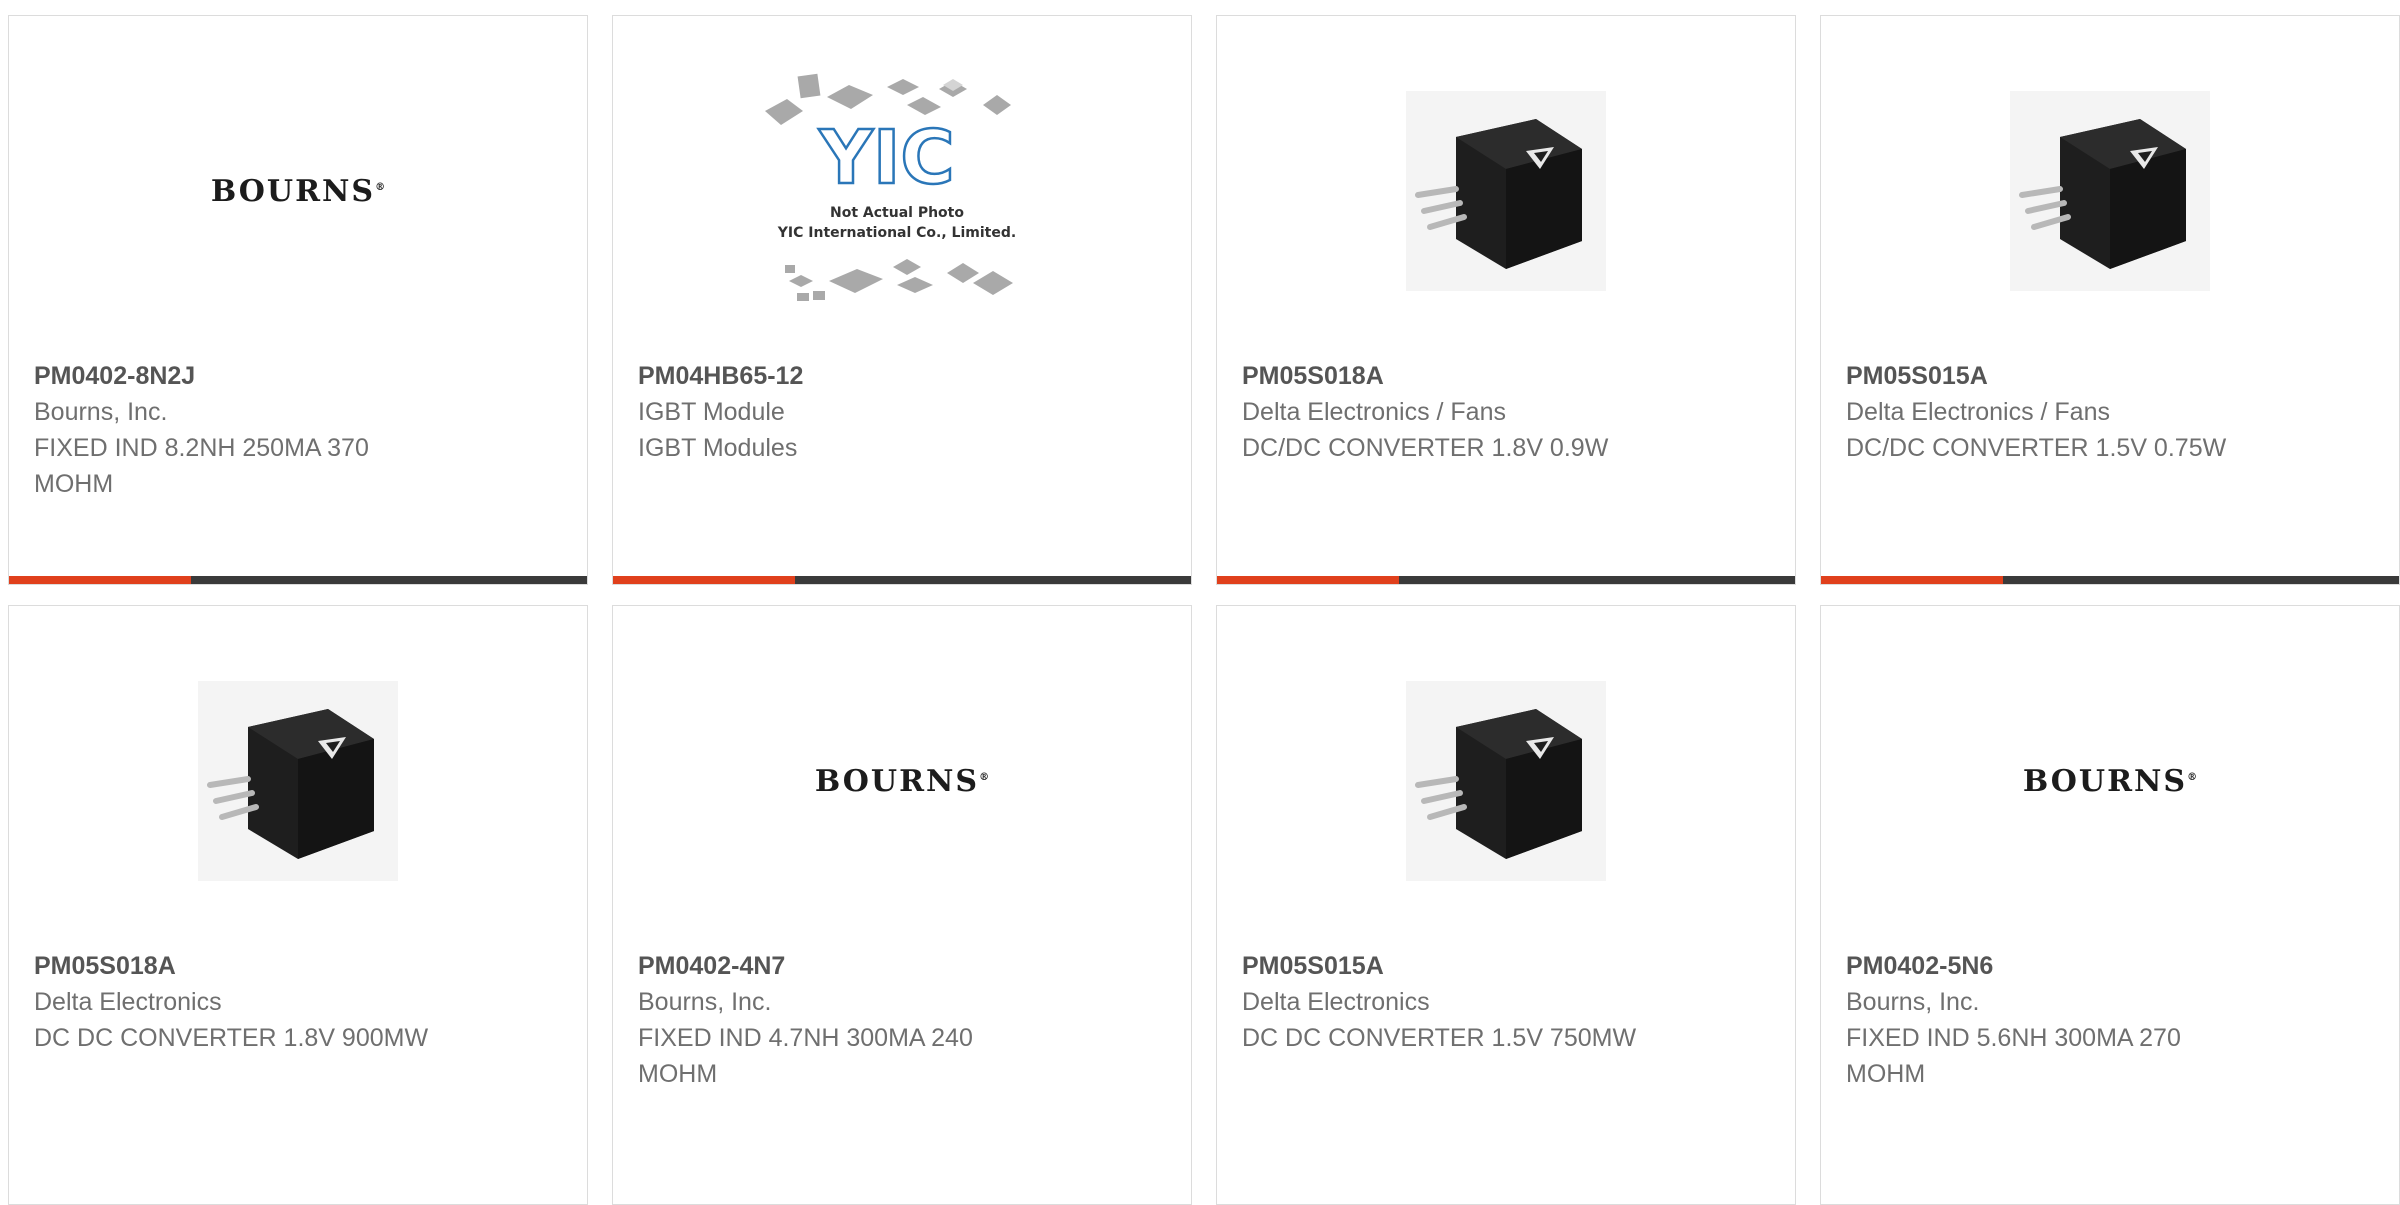  I want to click on description: FIXED IND 8.2NH 250MA 370 MOHM, so click(201, 466).